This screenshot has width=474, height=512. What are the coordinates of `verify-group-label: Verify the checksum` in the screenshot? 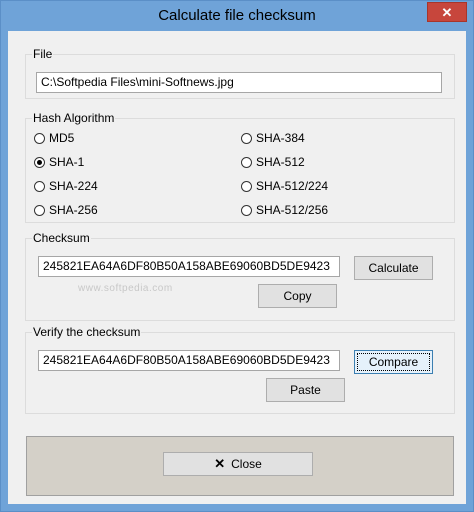 It's located at (87, 332).